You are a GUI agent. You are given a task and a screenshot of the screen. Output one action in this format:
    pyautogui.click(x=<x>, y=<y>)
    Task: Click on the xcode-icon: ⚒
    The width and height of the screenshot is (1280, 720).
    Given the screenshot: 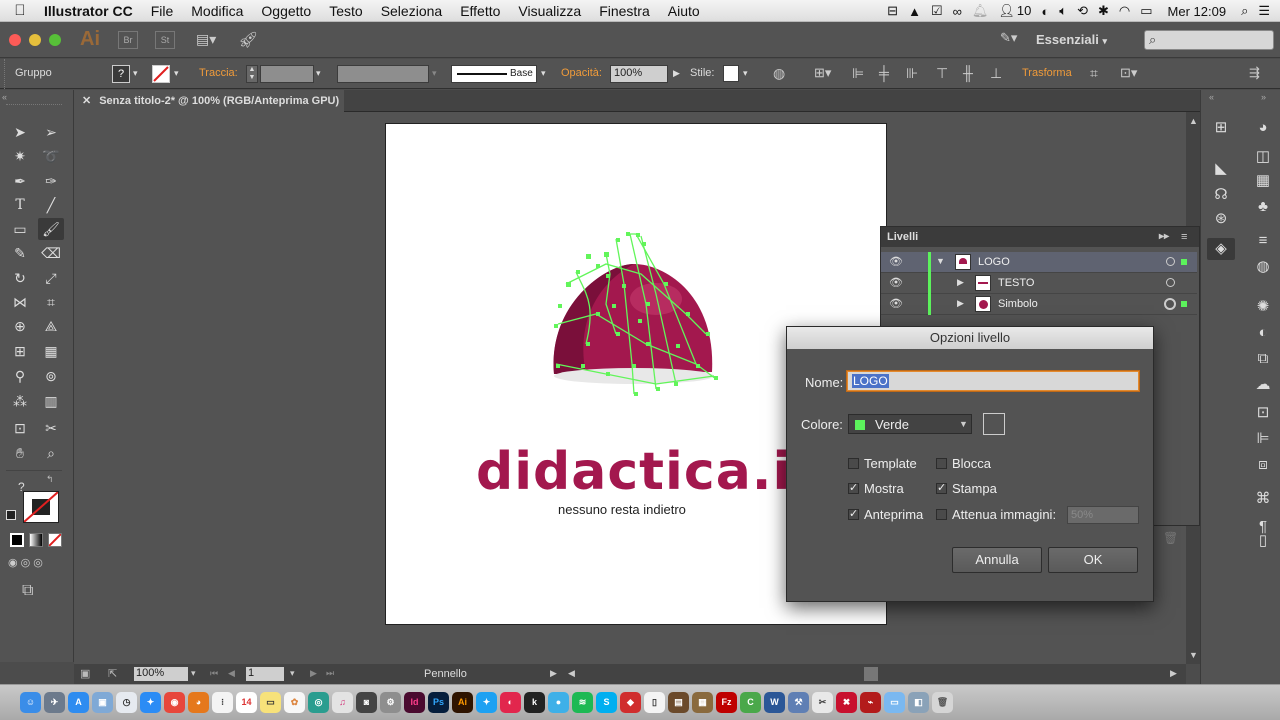 What is the action you would take?
    pyautogui.click(x=798, y=702)
    